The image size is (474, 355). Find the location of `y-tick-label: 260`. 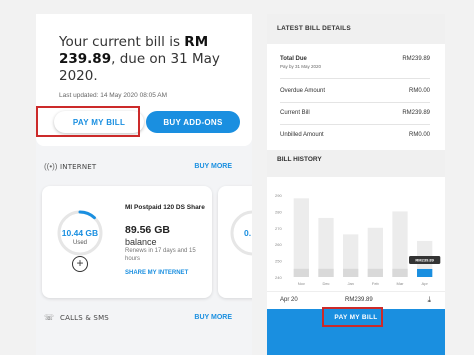

y-tick-label: 260 is located at coordinates (278, 244).